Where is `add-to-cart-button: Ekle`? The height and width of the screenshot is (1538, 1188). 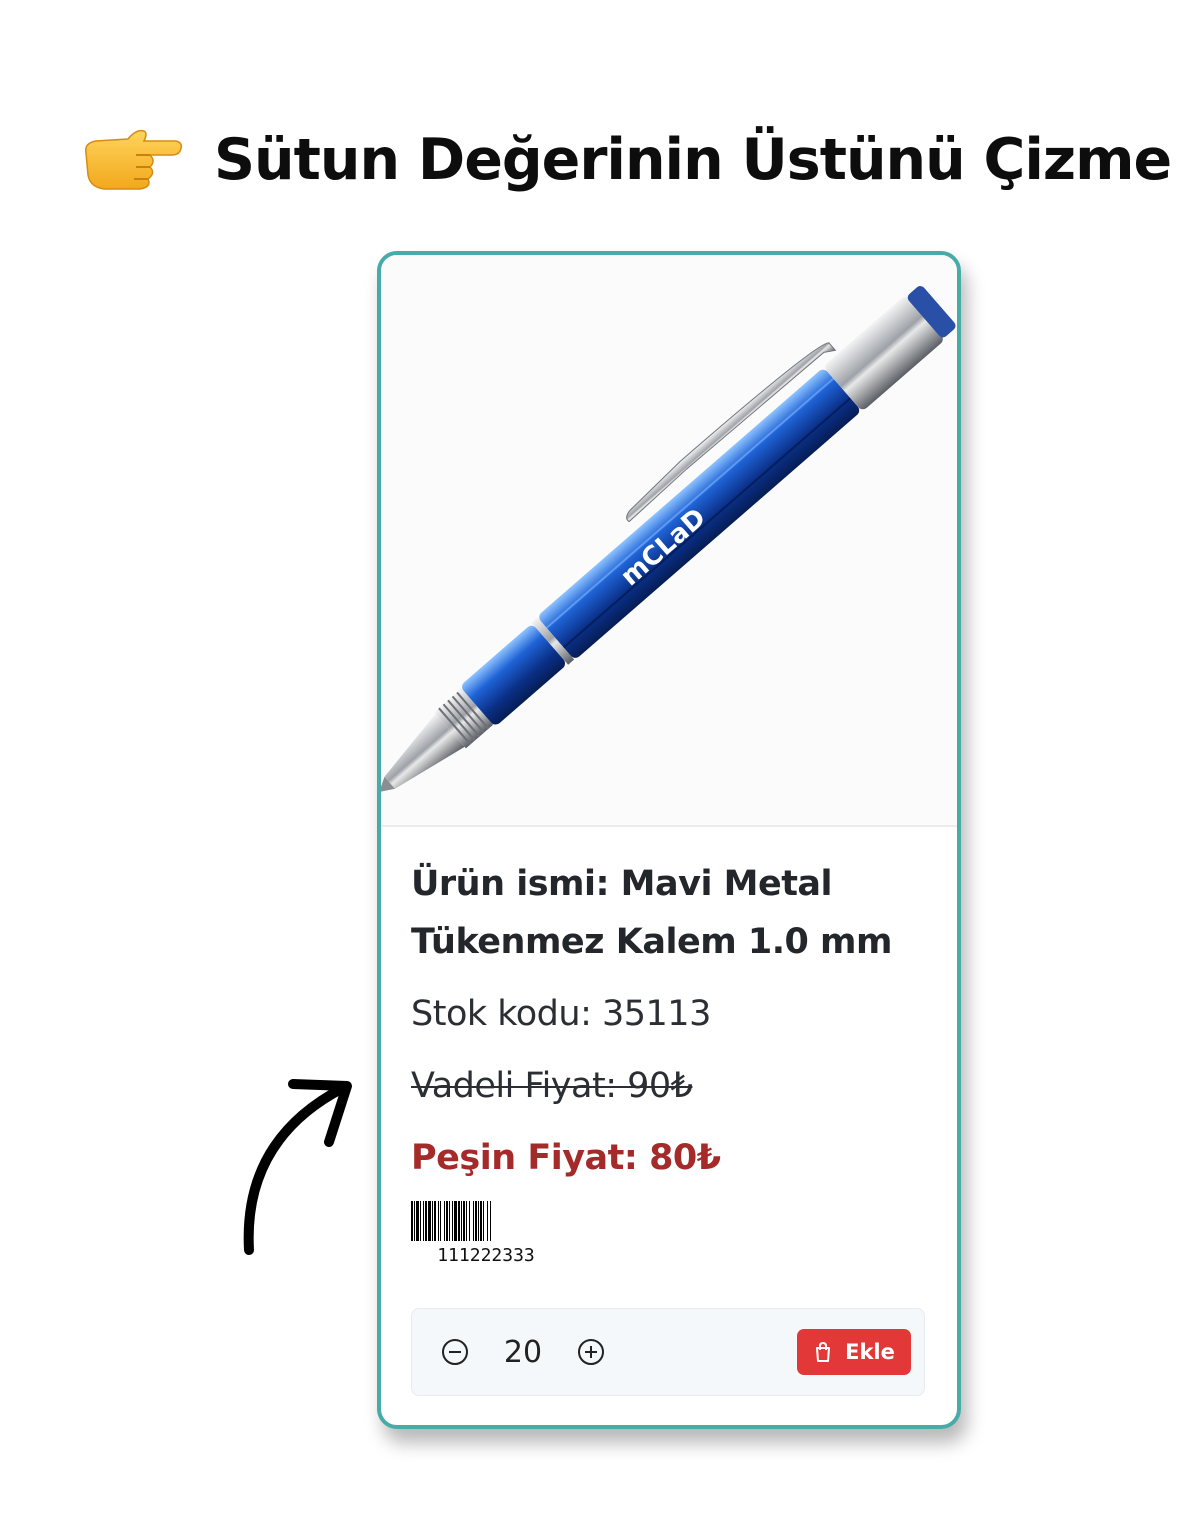
add-to-cart-button: Ekle is located at coordinates (854, 1352).